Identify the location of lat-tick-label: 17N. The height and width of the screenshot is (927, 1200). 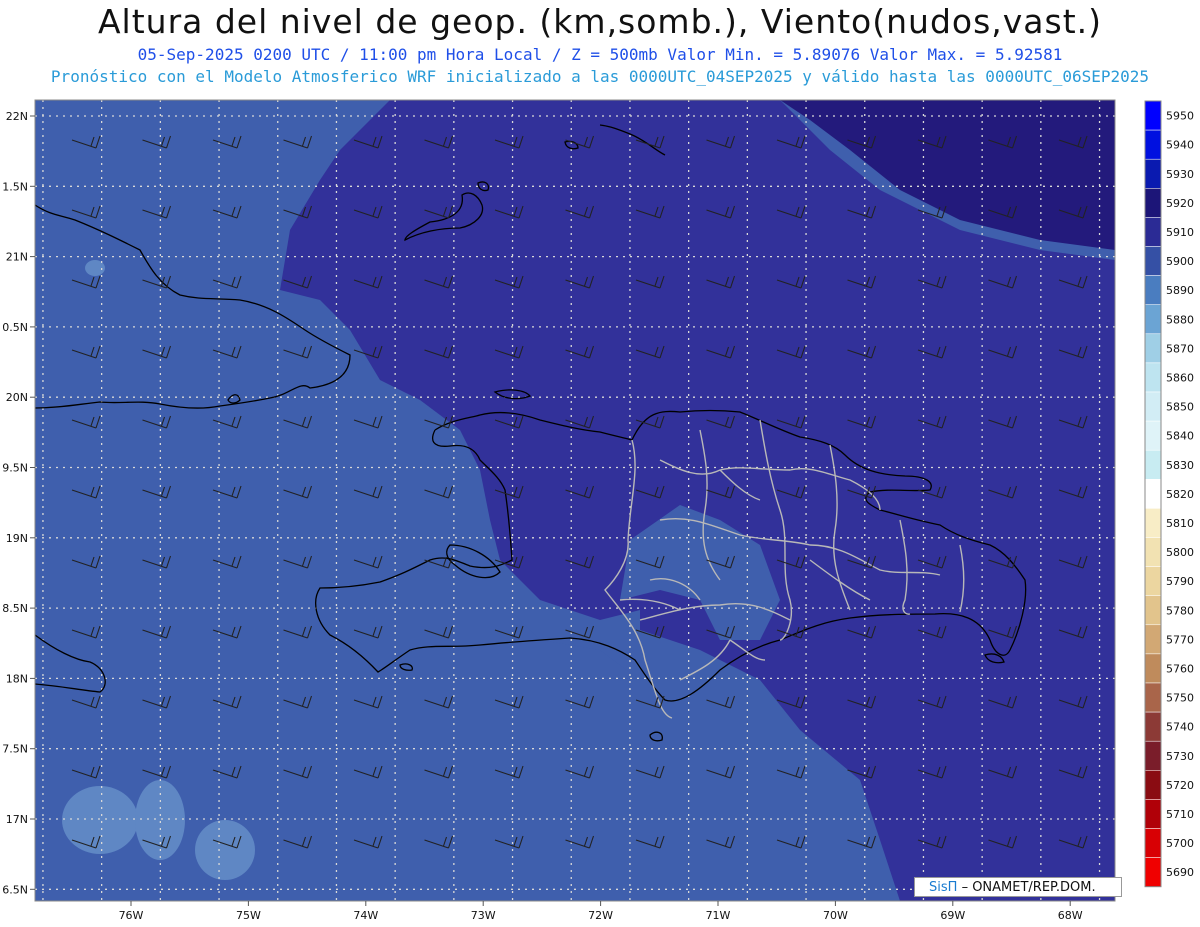
(17, 819).